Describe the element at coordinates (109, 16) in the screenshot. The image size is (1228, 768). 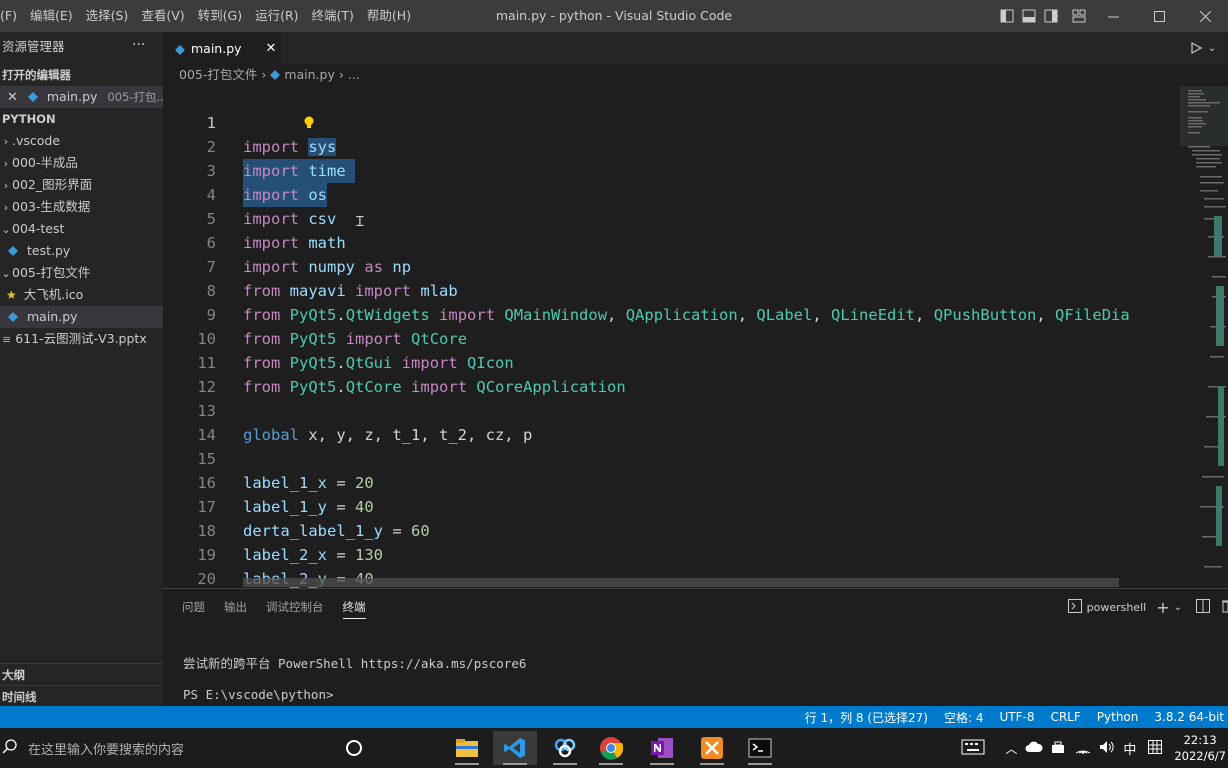
I see `menu-selection: 选择(S)` at that location.